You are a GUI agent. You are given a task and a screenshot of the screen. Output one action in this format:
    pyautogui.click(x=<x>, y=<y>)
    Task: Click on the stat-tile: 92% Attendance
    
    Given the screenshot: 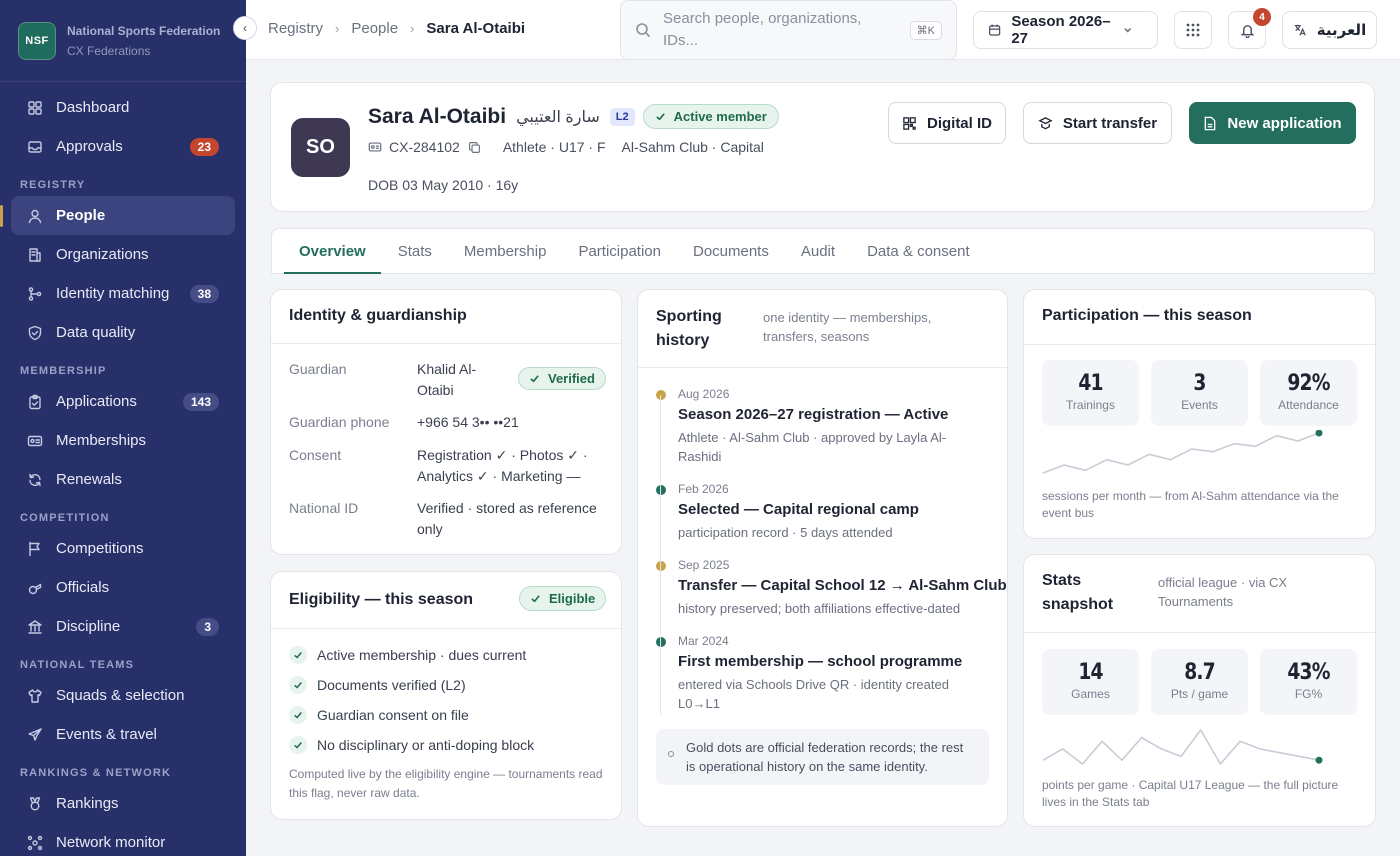 What is the action you would take?
    pyautogui.click(x=1308, y=393)
    